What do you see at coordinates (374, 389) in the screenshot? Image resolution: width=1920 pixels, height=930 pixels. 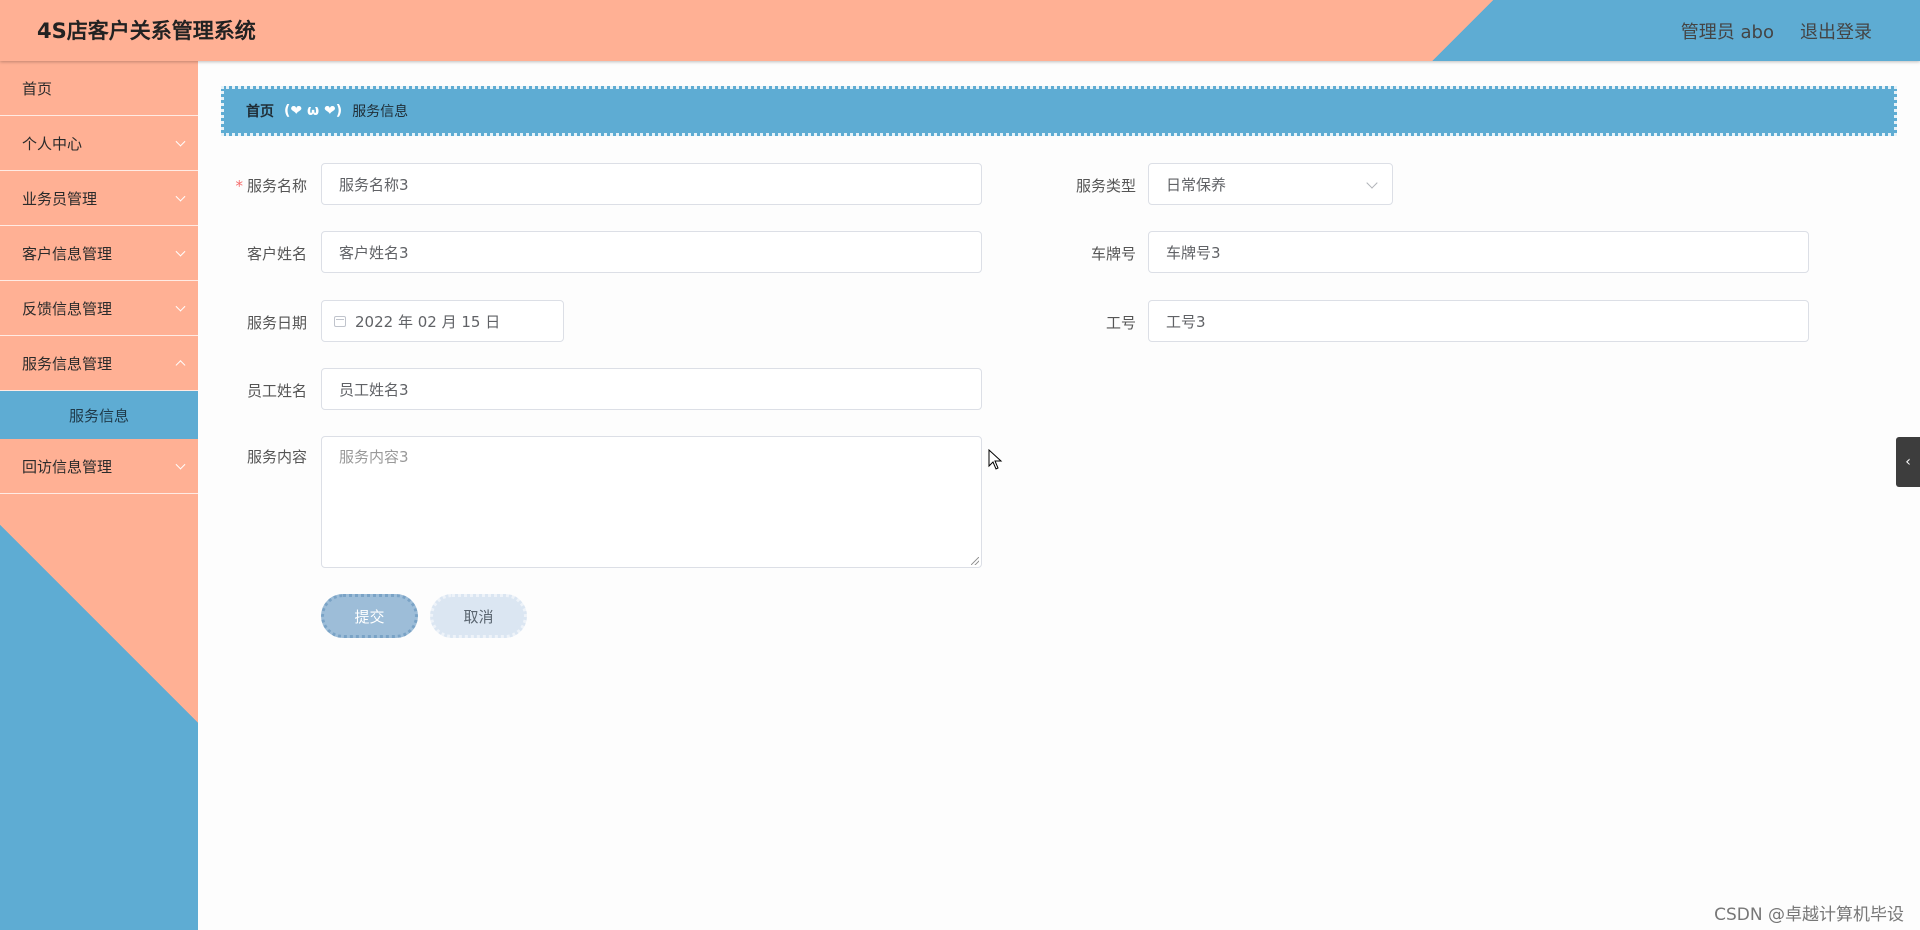 I see `employee-name-value: 员工姓名3` at bounding box center [374, 389].